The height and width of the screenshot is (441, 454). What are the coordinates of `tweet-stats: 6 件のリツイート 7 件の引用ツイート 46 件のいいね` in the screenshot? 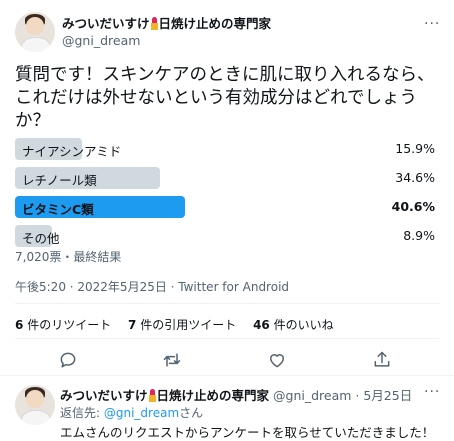 It's located at (181, 324).